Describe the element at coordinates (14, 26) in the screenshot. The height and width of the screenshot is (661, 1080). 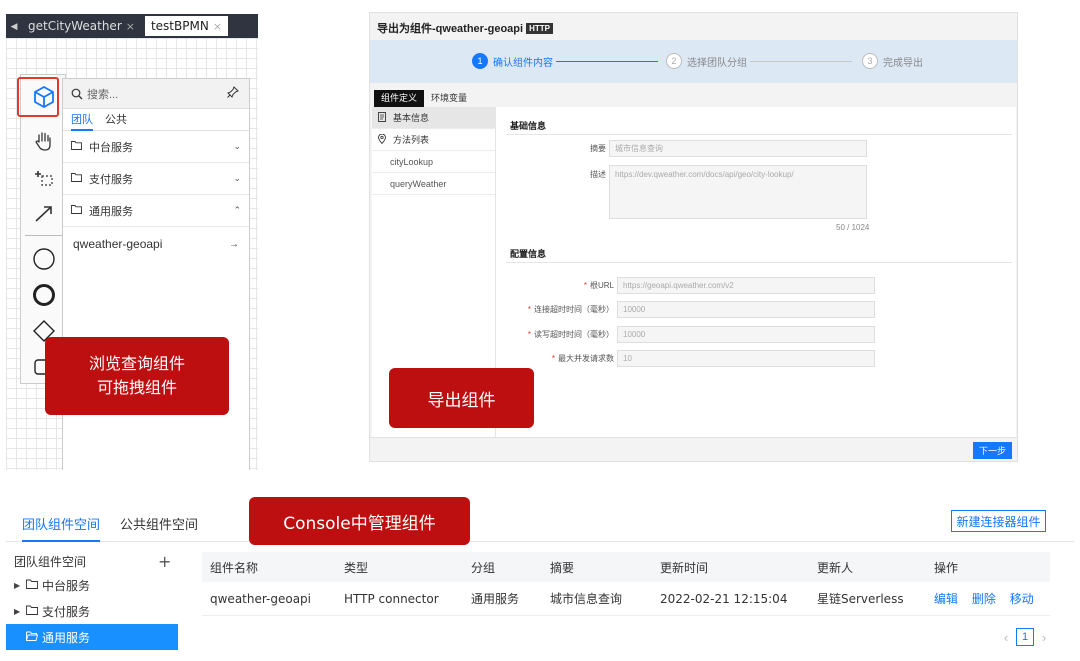
I see `tab-scroll-left-icon: ◀` at that location.